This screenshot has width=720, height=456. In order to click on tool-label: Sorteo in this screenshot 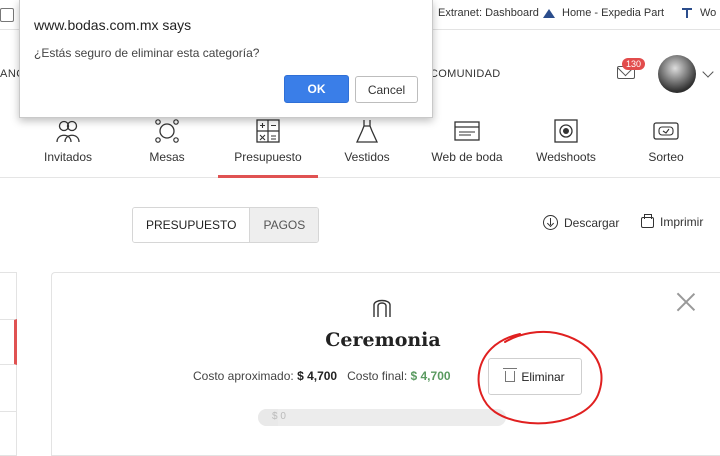, I will do `click(666, 157)`.